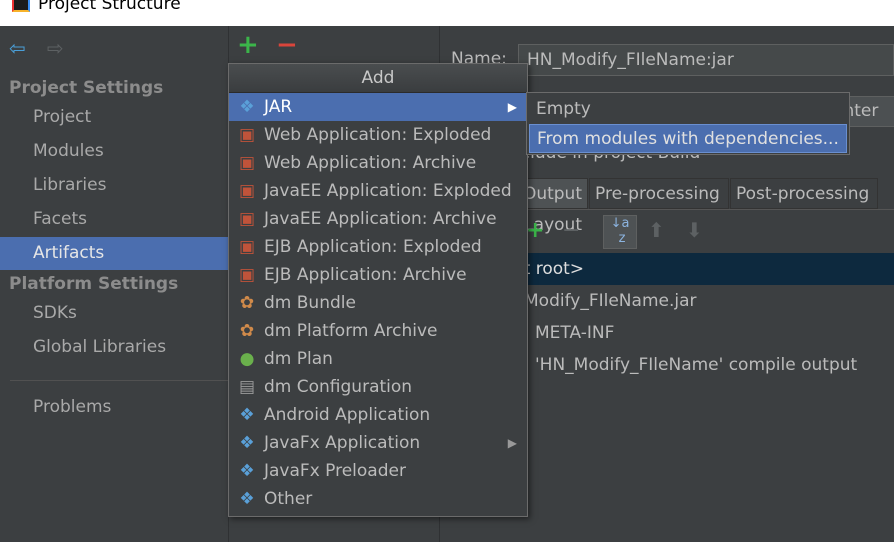 This screenshot has width=894, height=542. Describe the element at coordinates (706, 60) in the screenshot. I see `name-input: HN_Modify_FIleName:jar` at that location.